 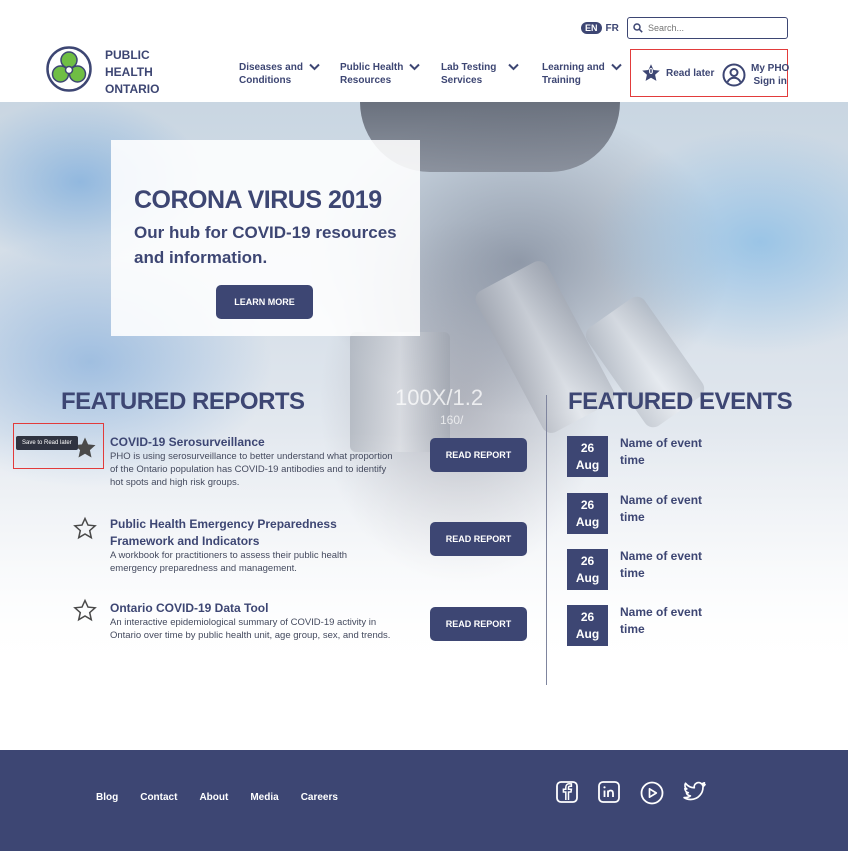 What do you see at coordinates (609, 792) in the screenshot?
I see `linkedin-icon` at bounding box center [609, 792].